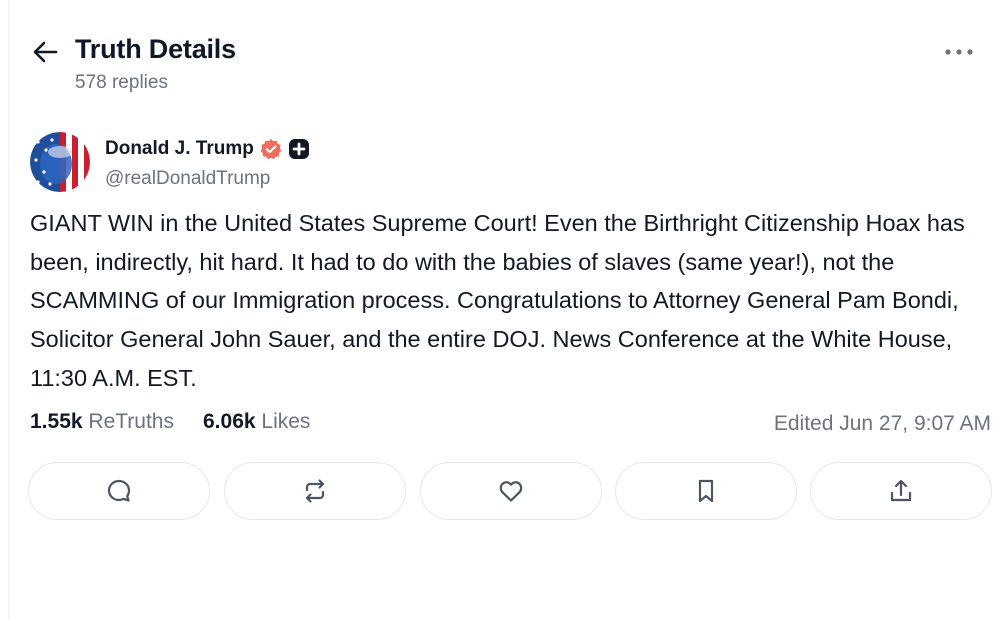 This screenshot has width=1006, height=620. I want to click on ellipsis-icon, so click(959, 52).